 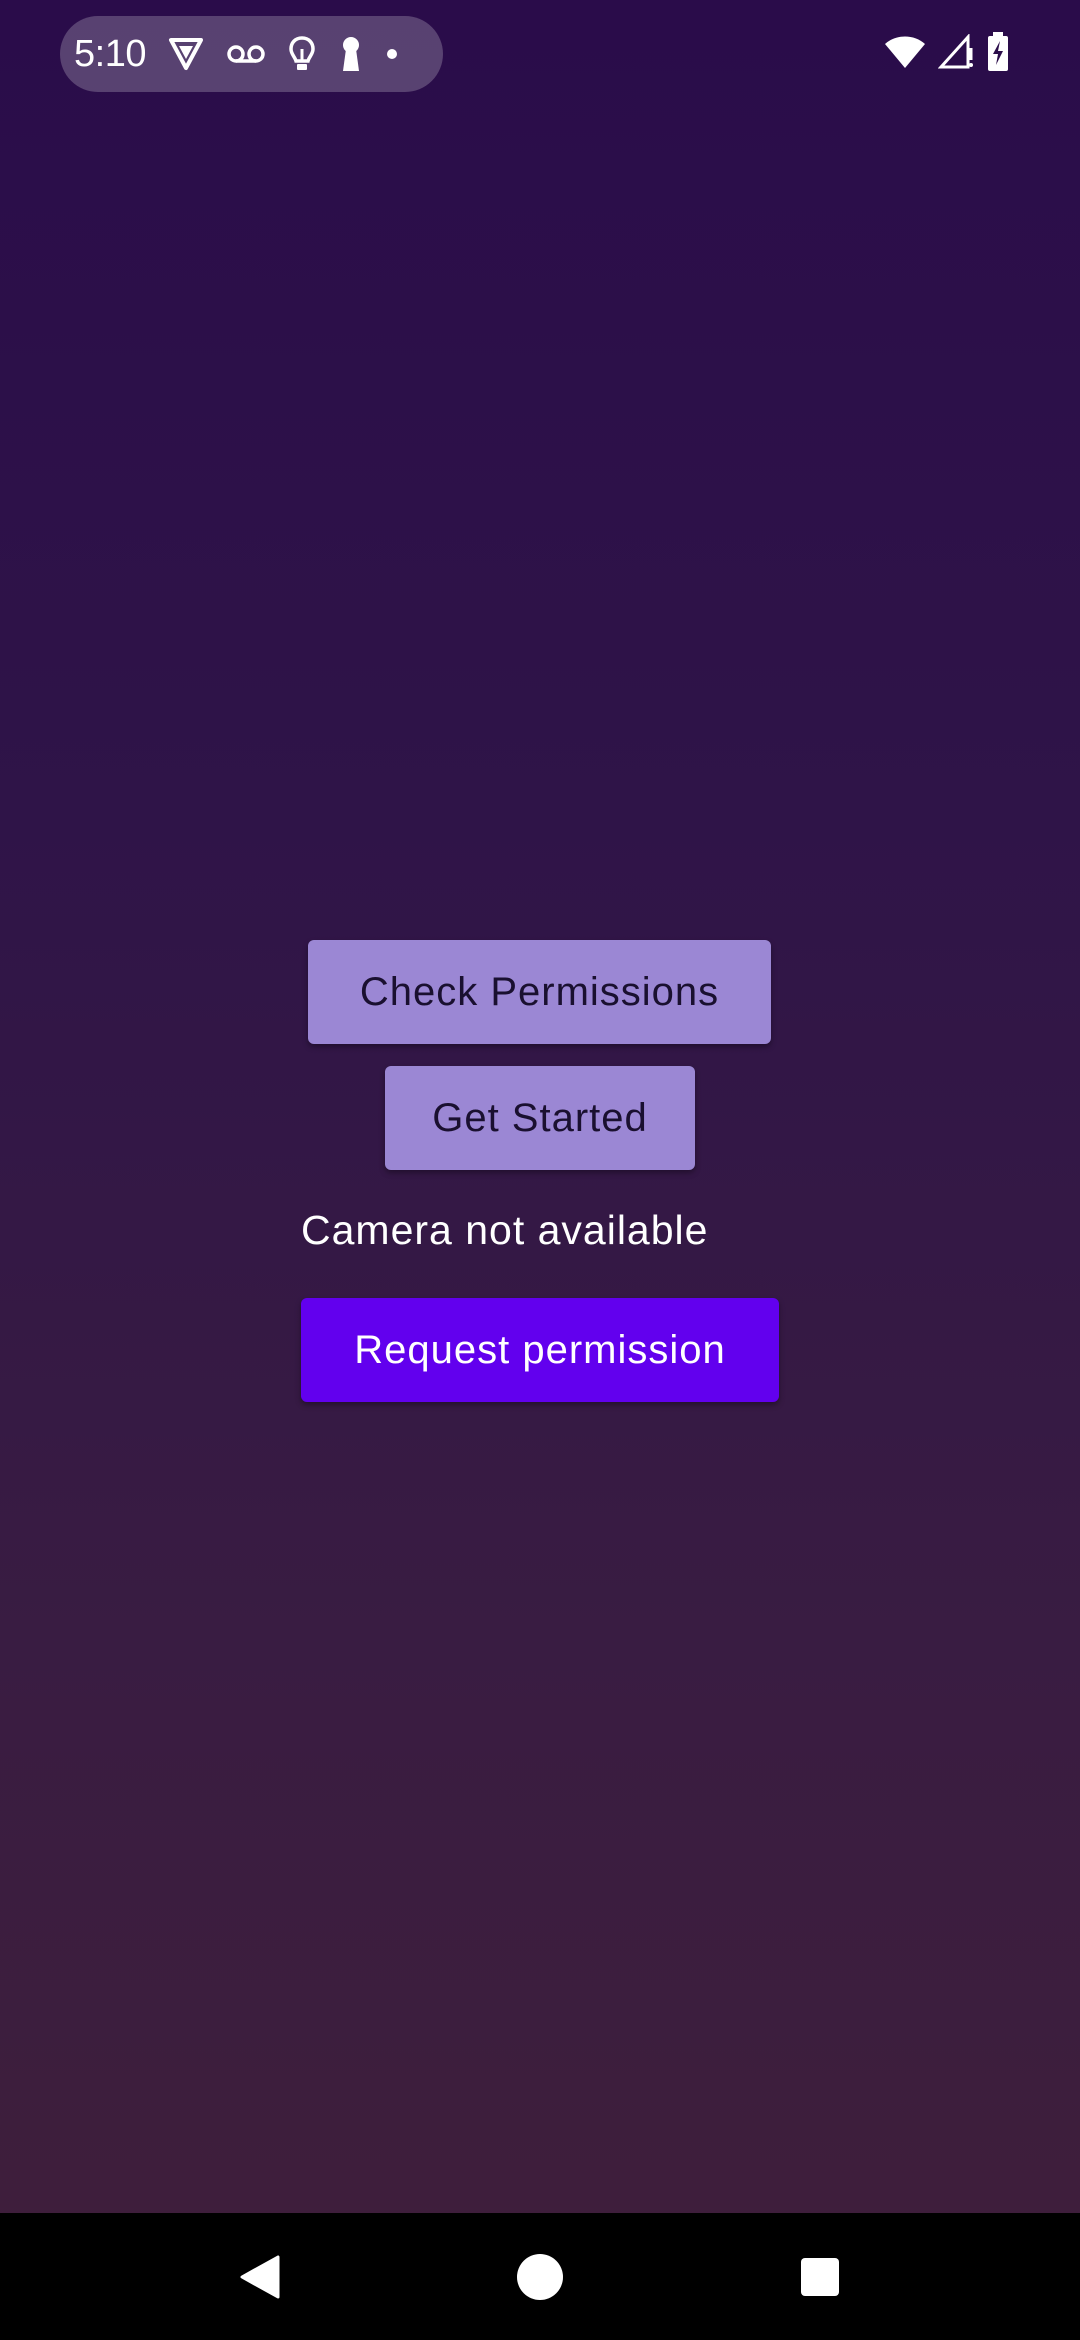 What do you see at coordinates (998, 54) in the screenshot?
I see `battery-charging-icon` at bounding box center [998, 54].